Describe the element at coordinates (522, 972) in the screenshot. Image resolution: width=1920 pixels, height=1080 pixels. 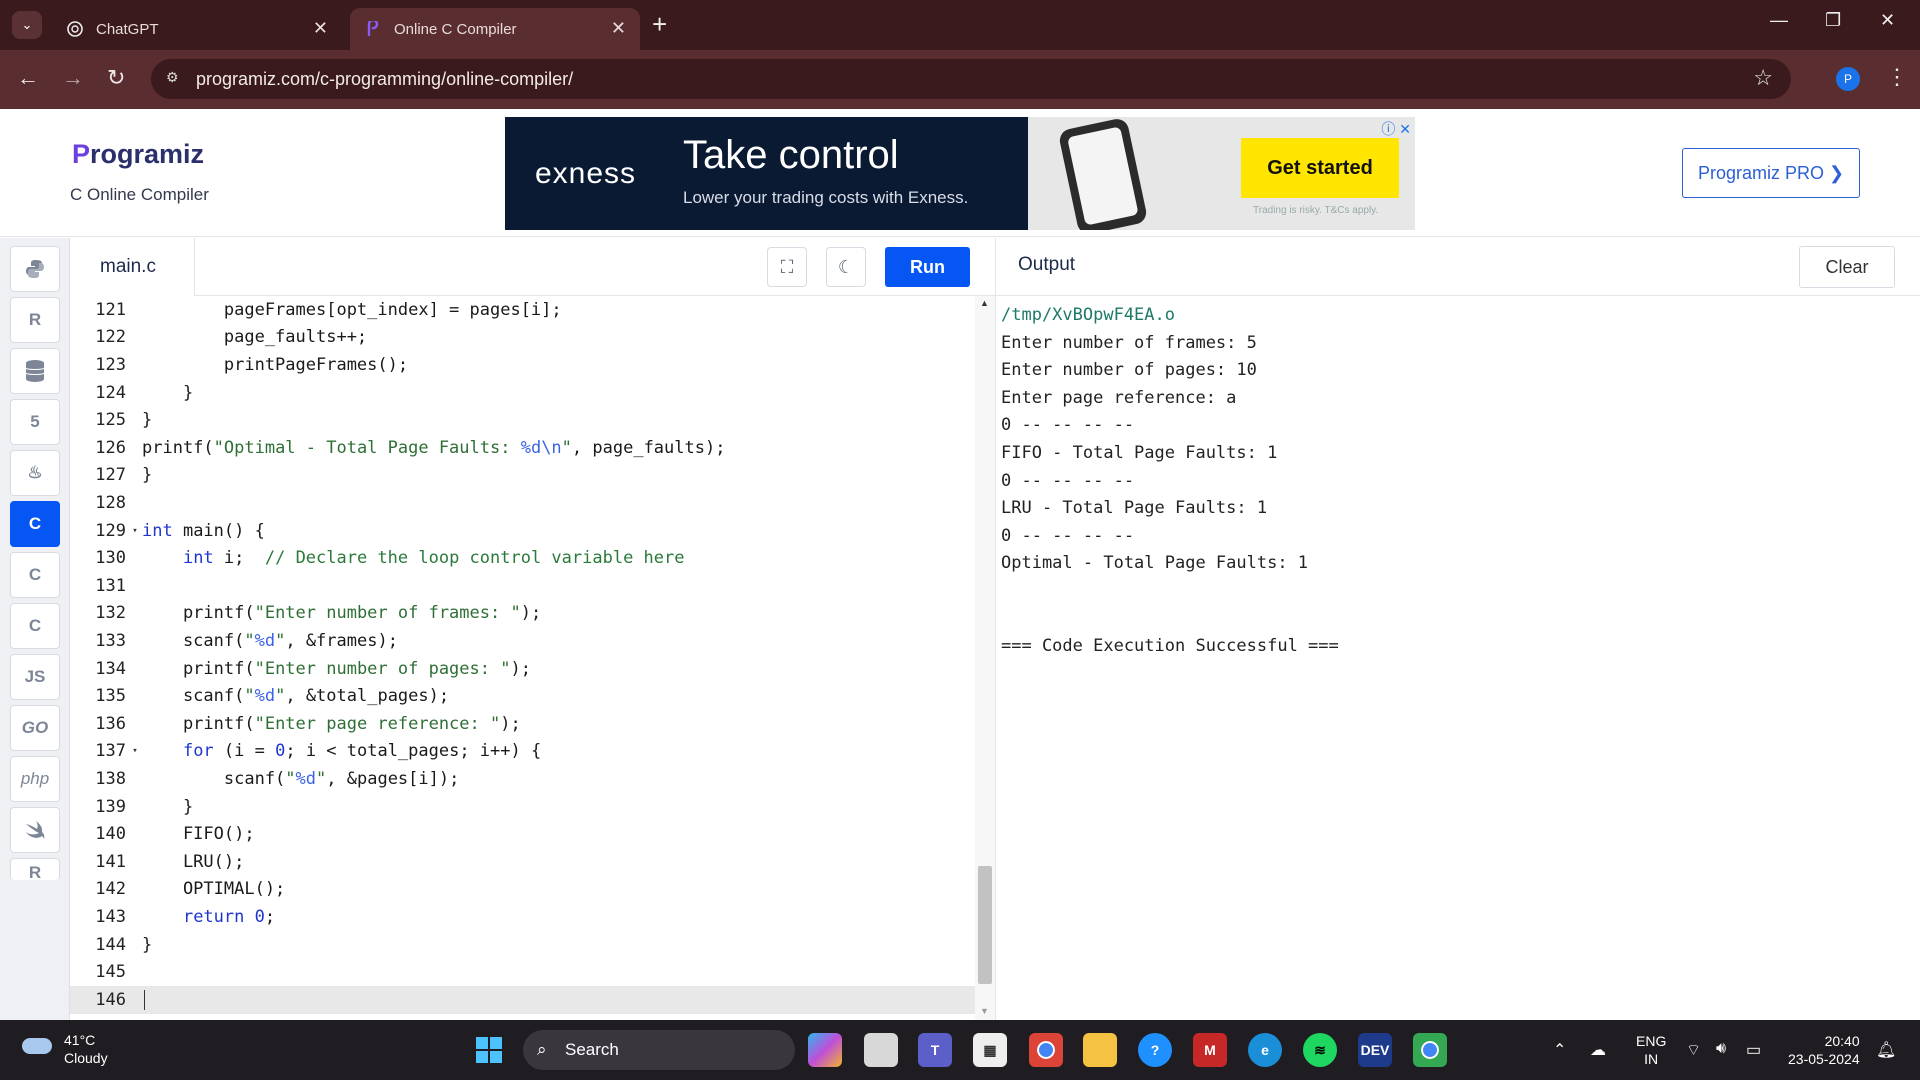
I see `code-line: 145` at that location.